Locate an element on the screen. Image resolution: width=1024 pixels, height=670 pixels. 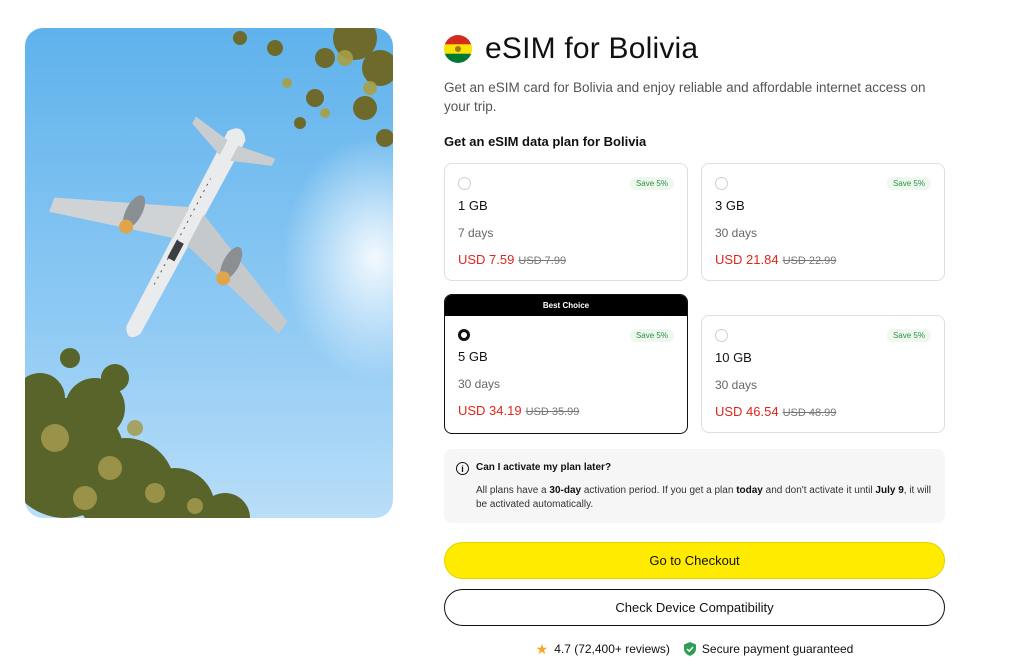
best-choice-banner: Best Choice is located at coordinates (566, 305).